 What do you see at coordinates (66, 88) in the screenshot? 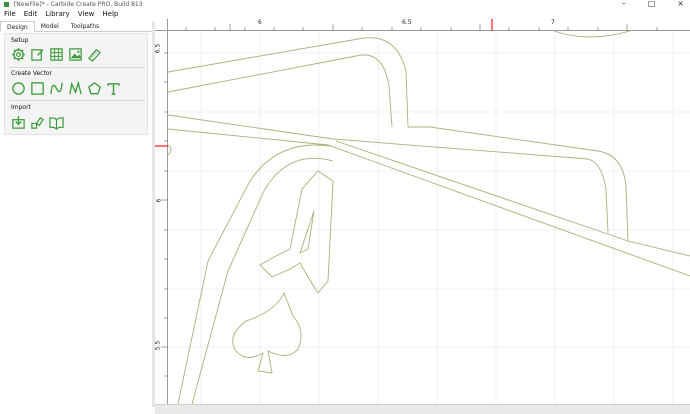
I see `create-vector-tools` at bounding box center [66, 88].